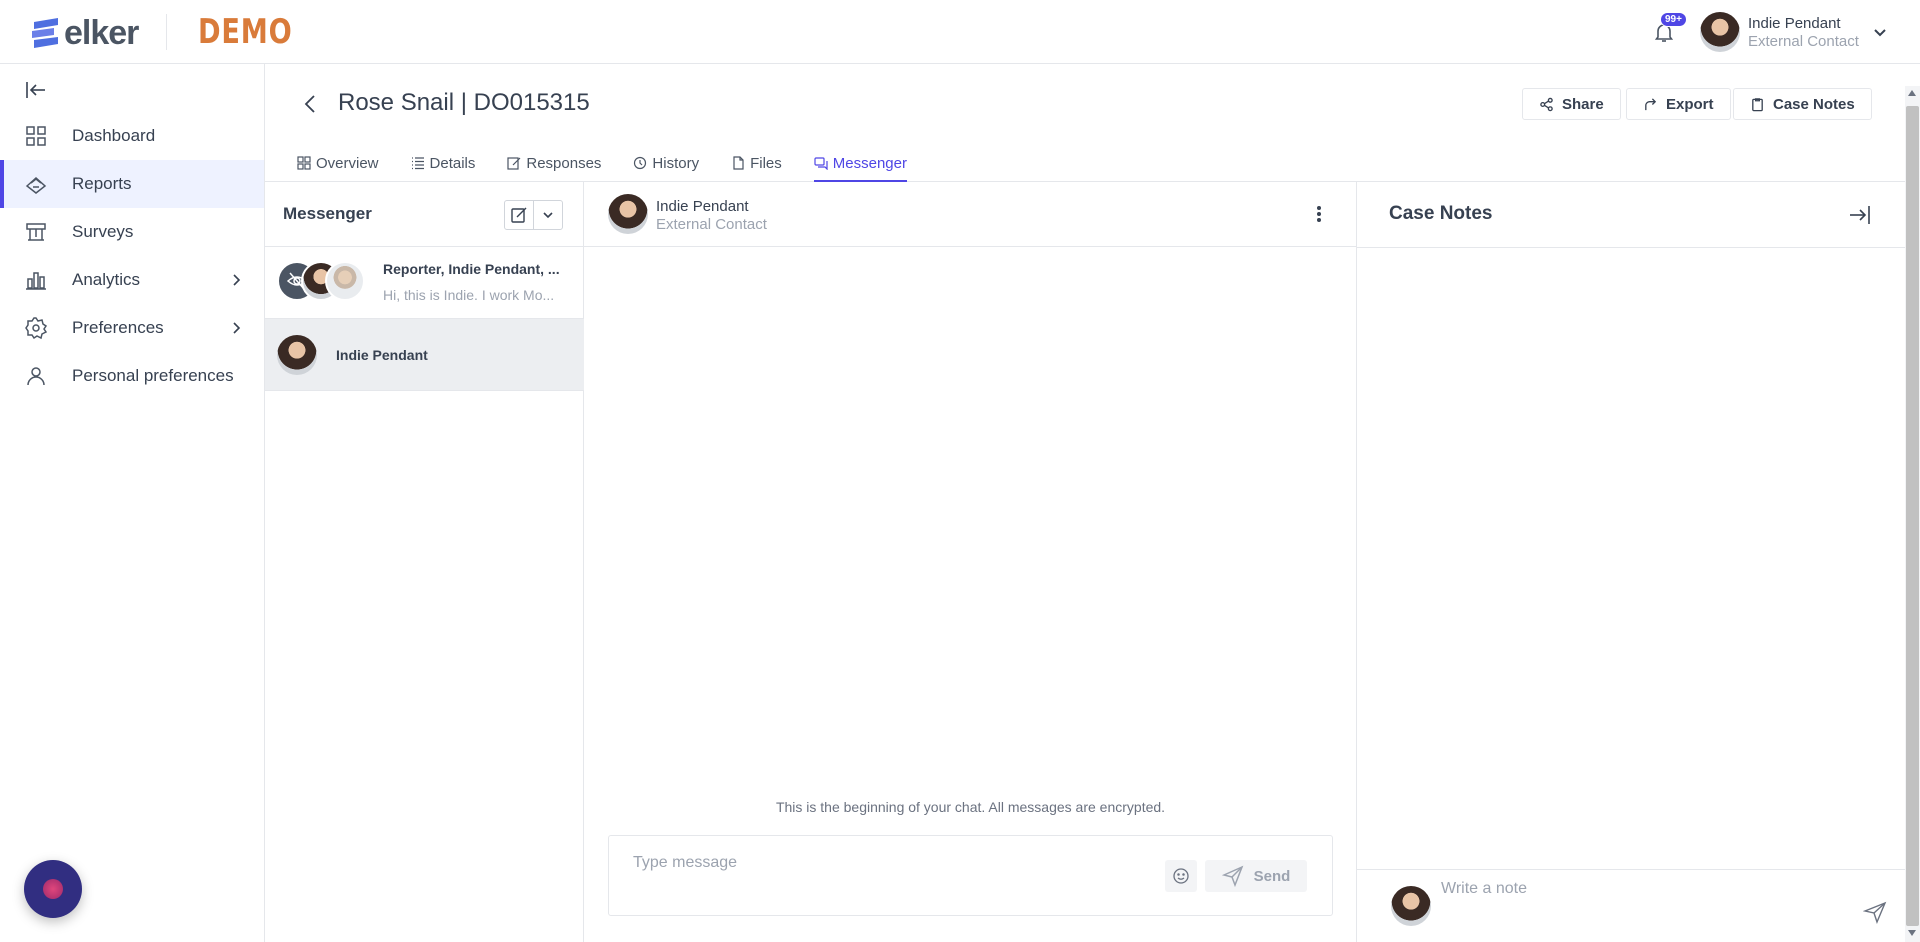  I want to click on user-icon, so click(36, 376).